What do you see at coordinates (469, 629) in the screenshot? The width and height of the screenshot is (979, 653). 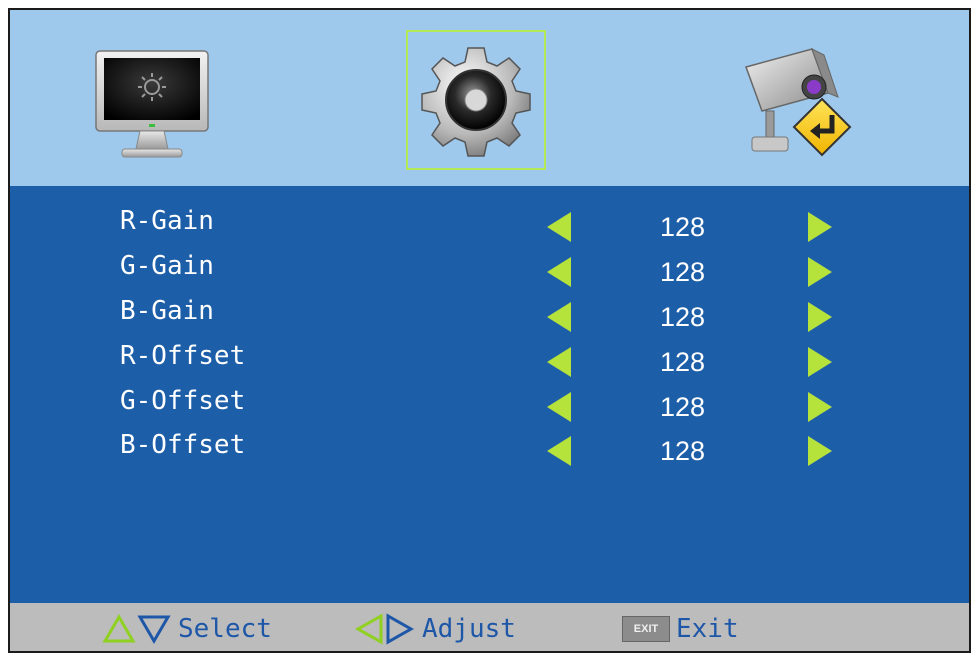 I see `adjust-label: Adjust` at bounding box center [469, 629].